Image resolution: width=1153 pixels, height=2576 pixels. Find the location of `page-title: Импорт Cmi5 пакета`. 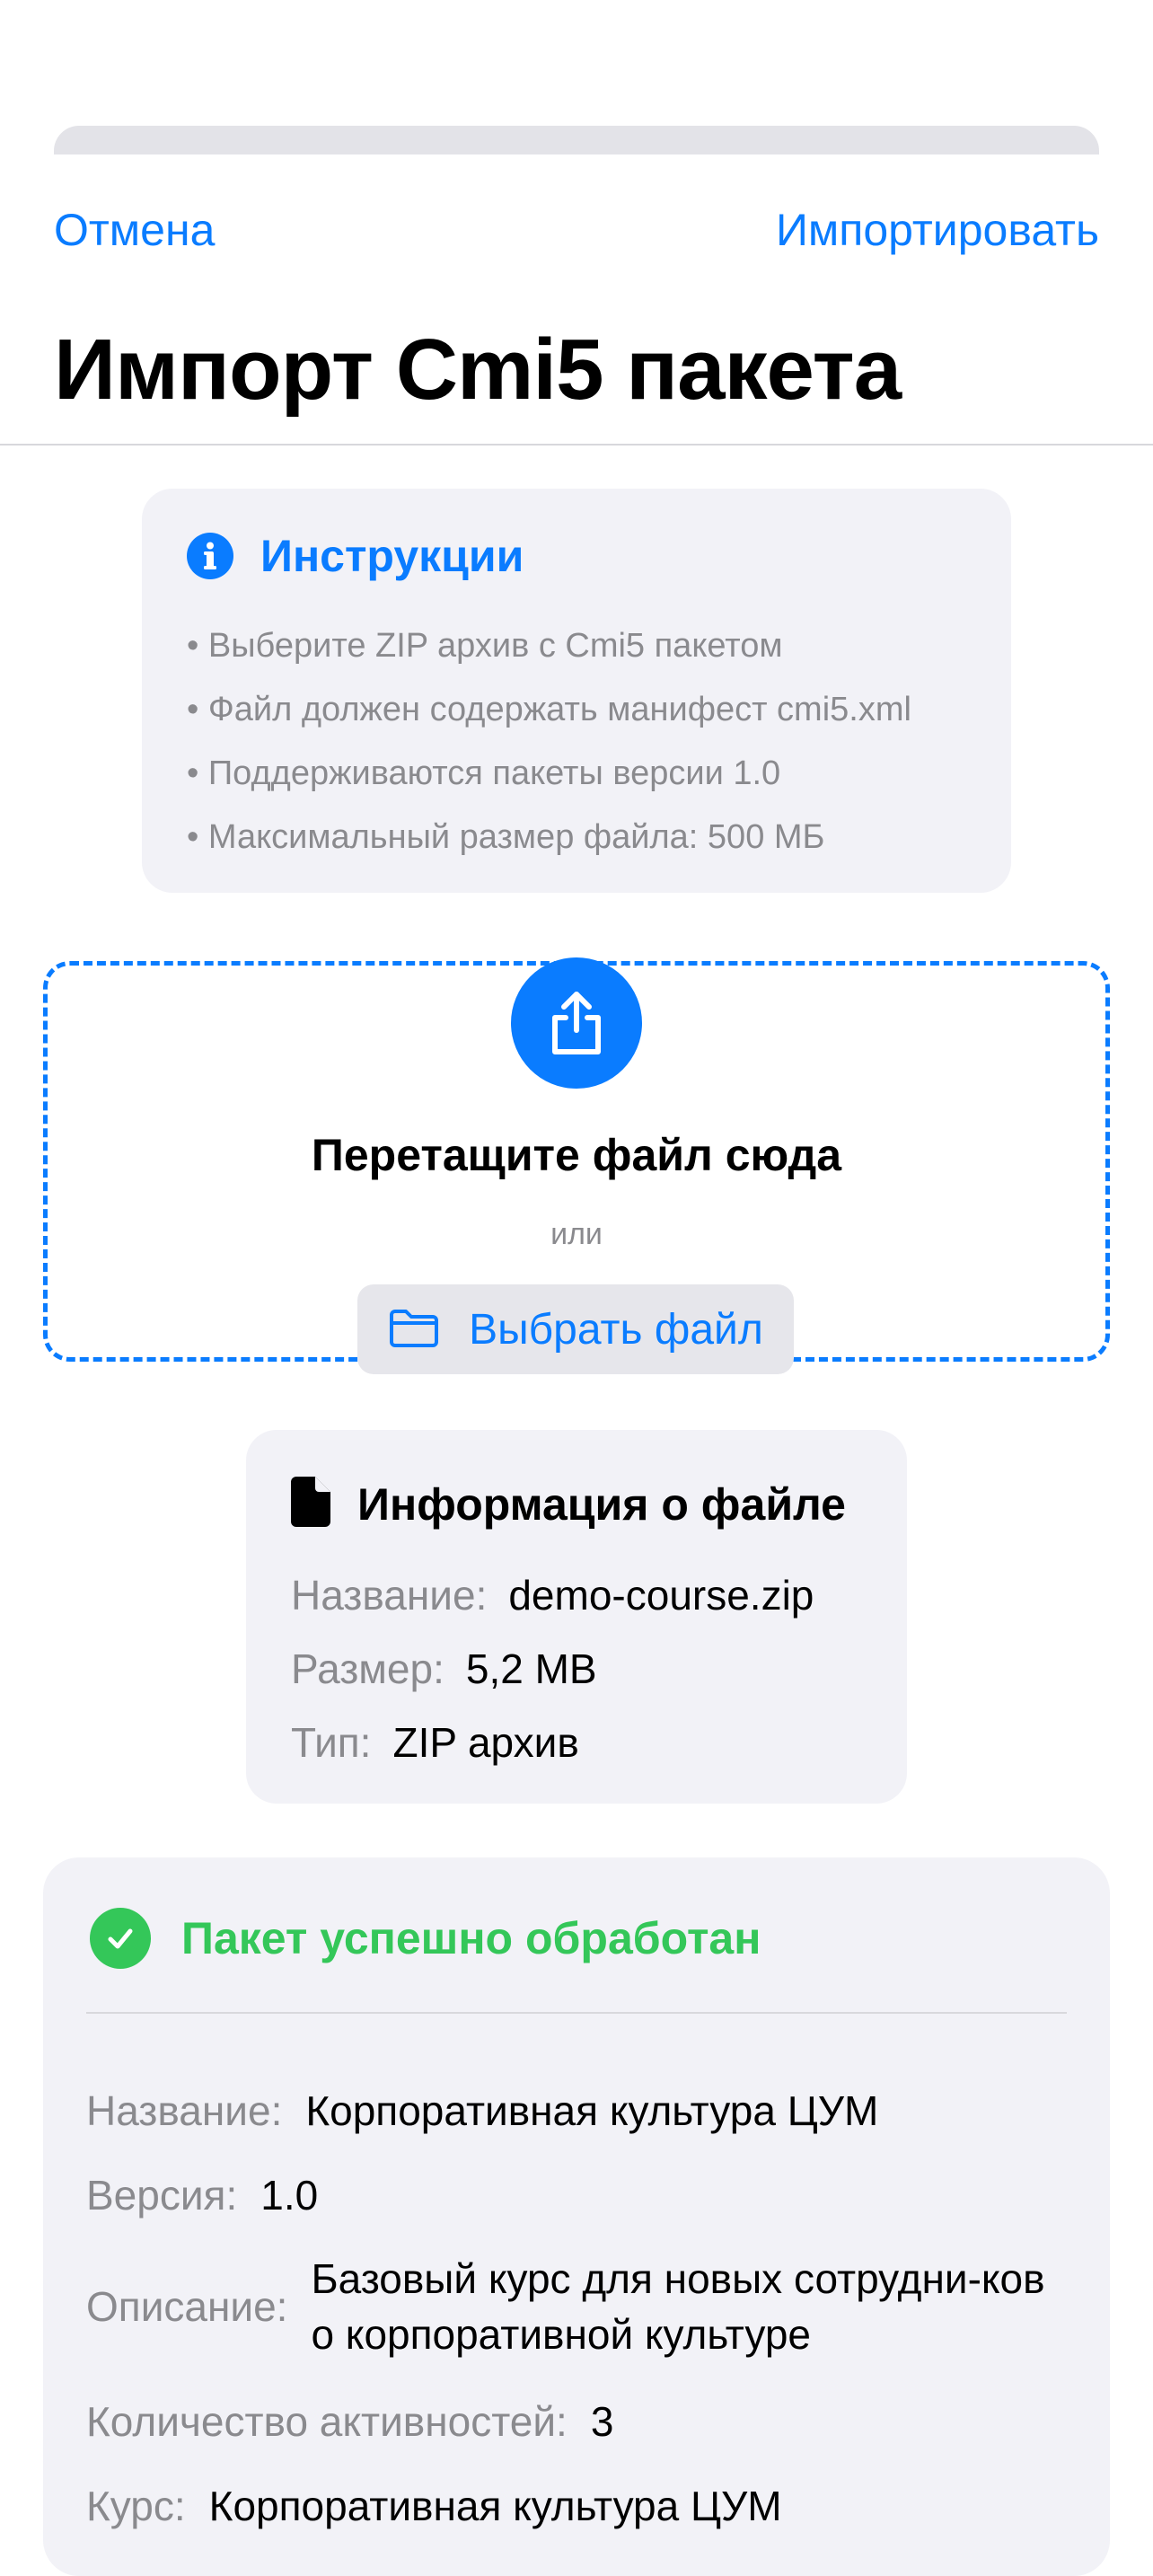

page-title: Импорт Cmi5 пакета is located at coordinates (478, 370).